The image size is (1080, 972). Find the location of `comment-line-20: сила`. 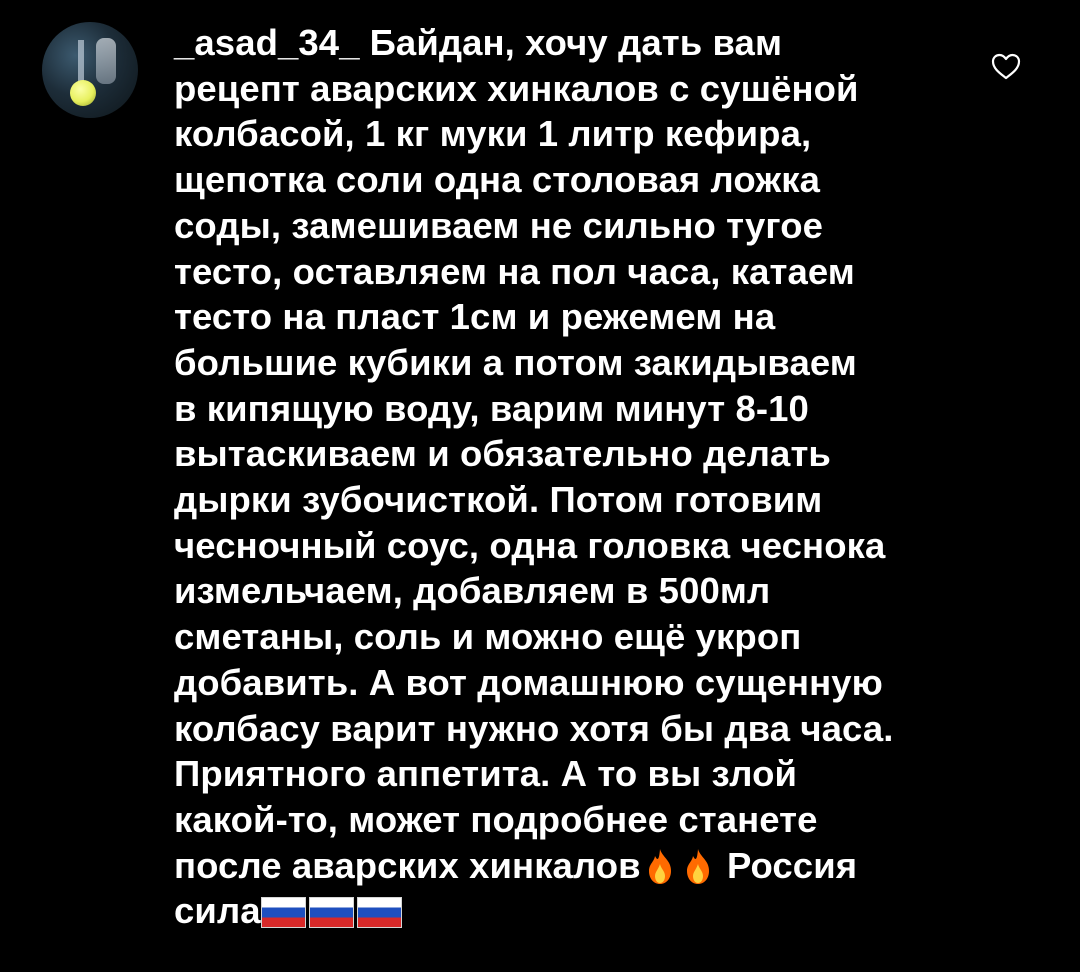

comment-line-20: сила is located at coordinates (549, 911).